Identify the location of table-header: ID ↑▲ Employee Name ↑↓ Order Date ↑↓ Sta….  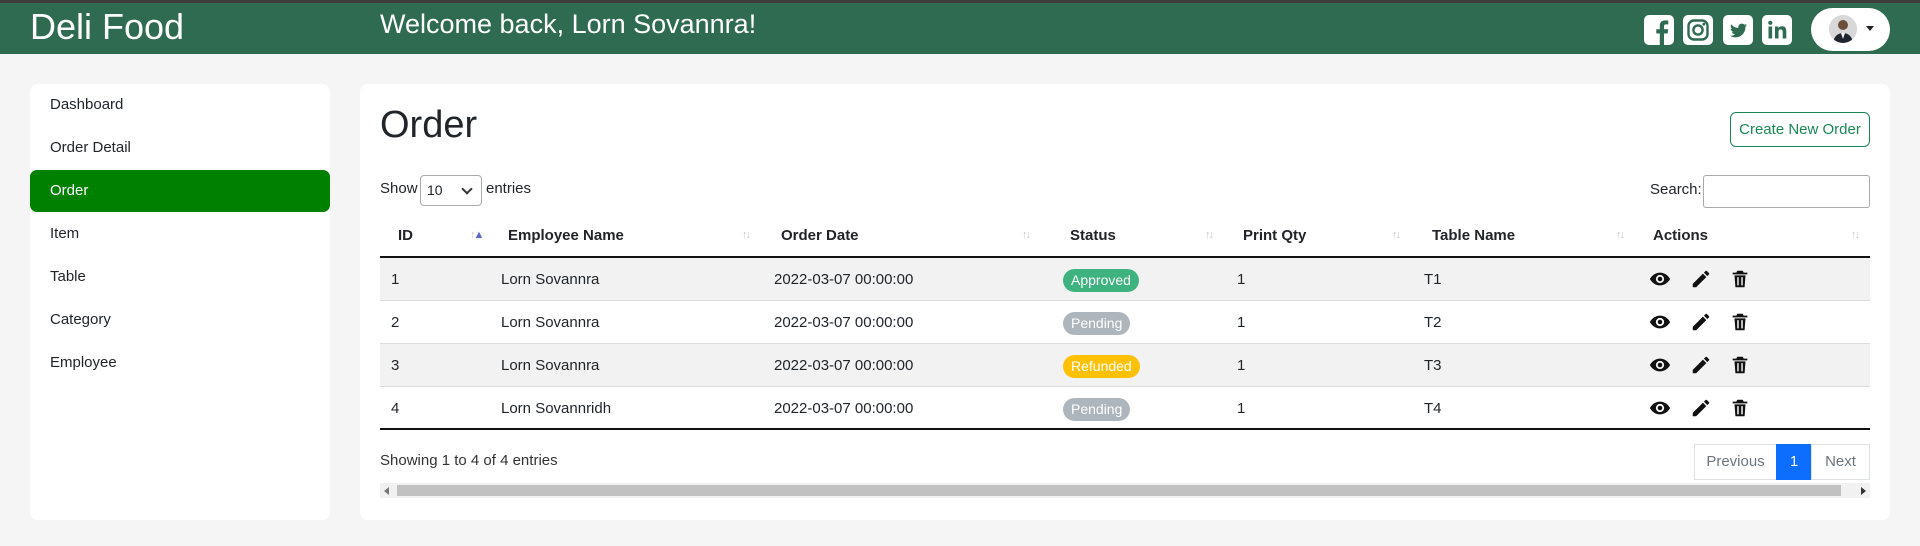
(1125, 236).